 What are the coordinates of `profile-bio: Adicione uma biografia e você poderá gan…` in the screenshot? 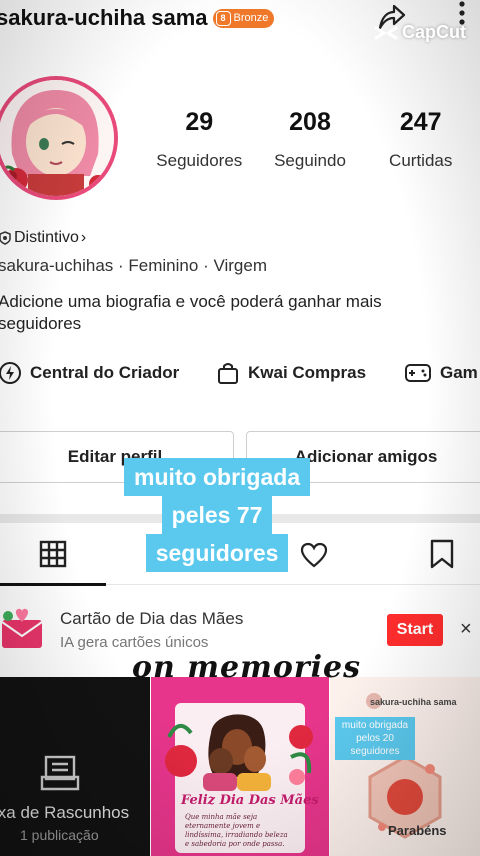 It's located at (219, 313).